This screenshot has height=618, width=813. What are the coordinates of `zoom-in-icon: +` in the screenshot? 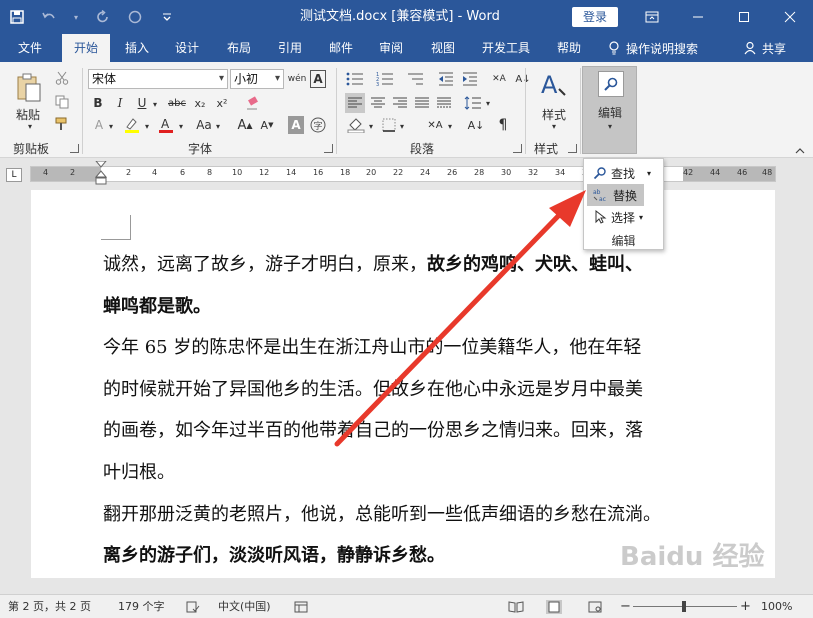 It's located at (745, 606).